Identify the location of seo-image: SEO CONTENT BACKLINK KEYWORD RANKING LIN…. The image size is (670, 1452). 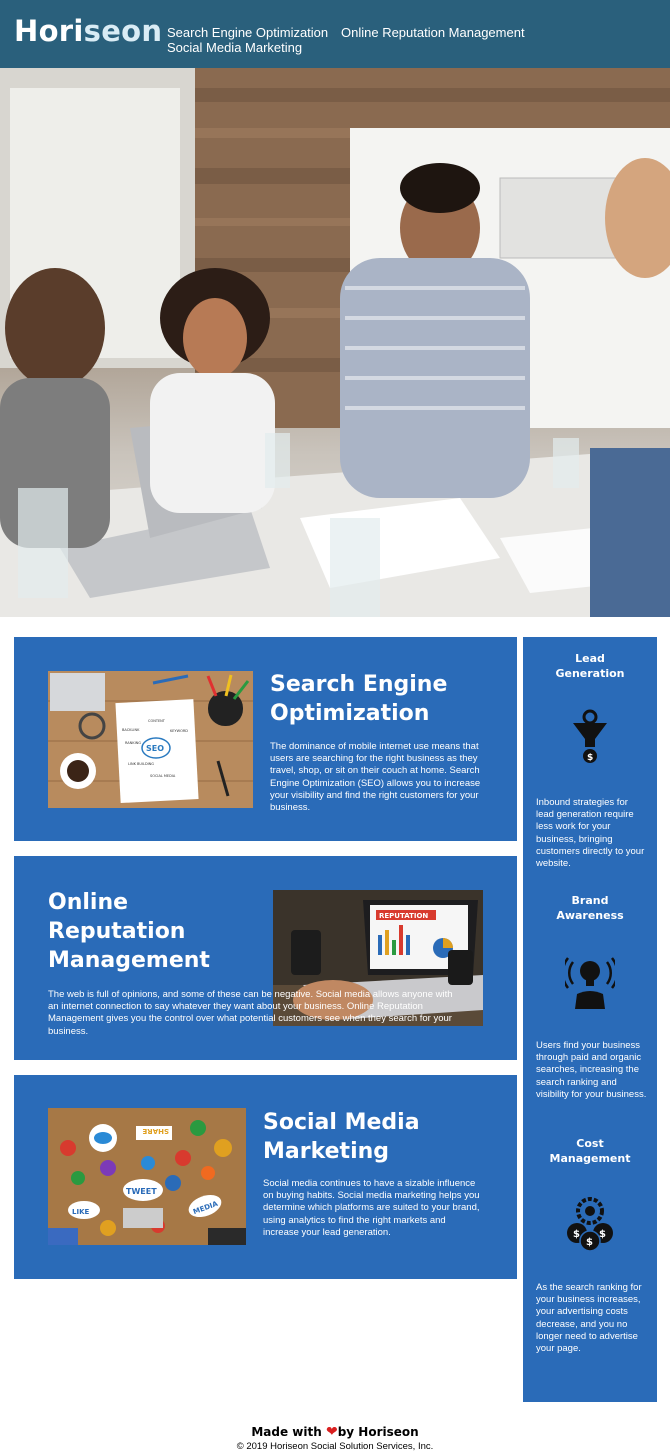
(150, 739).